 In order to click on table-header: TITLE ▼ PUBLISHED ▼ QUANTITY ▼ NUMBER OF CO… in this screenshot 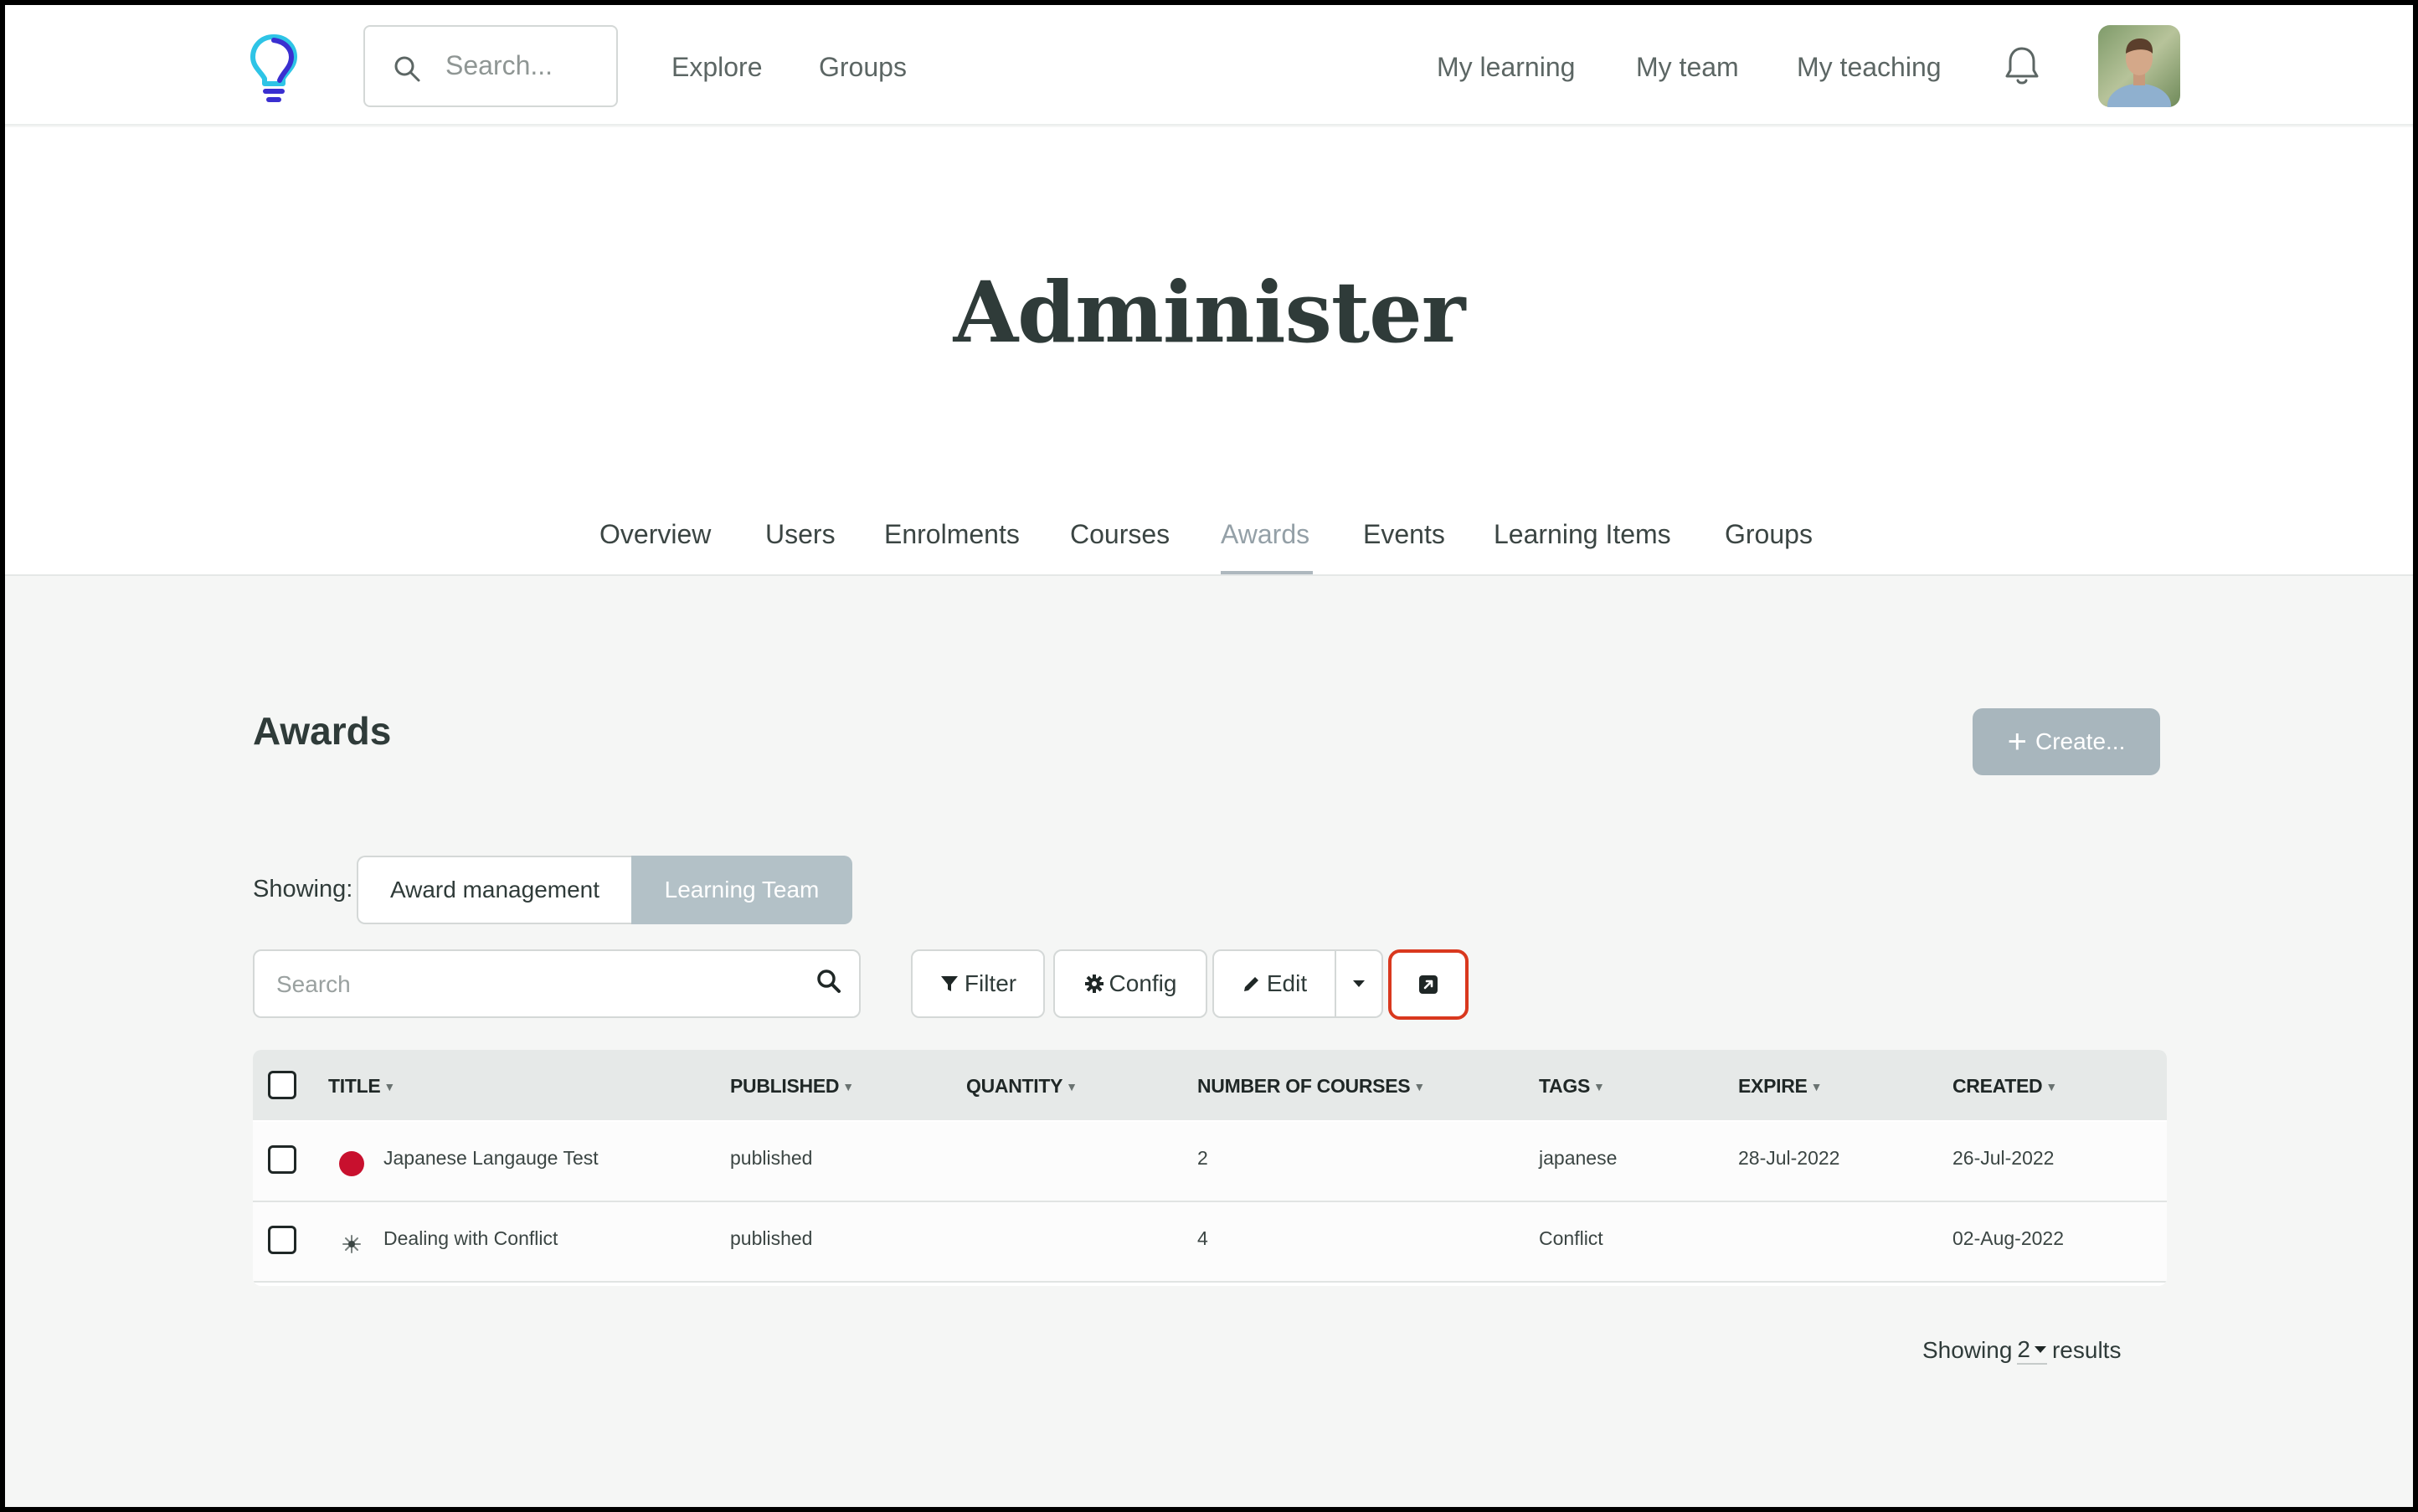, I will do `click(1210, 1085)`.